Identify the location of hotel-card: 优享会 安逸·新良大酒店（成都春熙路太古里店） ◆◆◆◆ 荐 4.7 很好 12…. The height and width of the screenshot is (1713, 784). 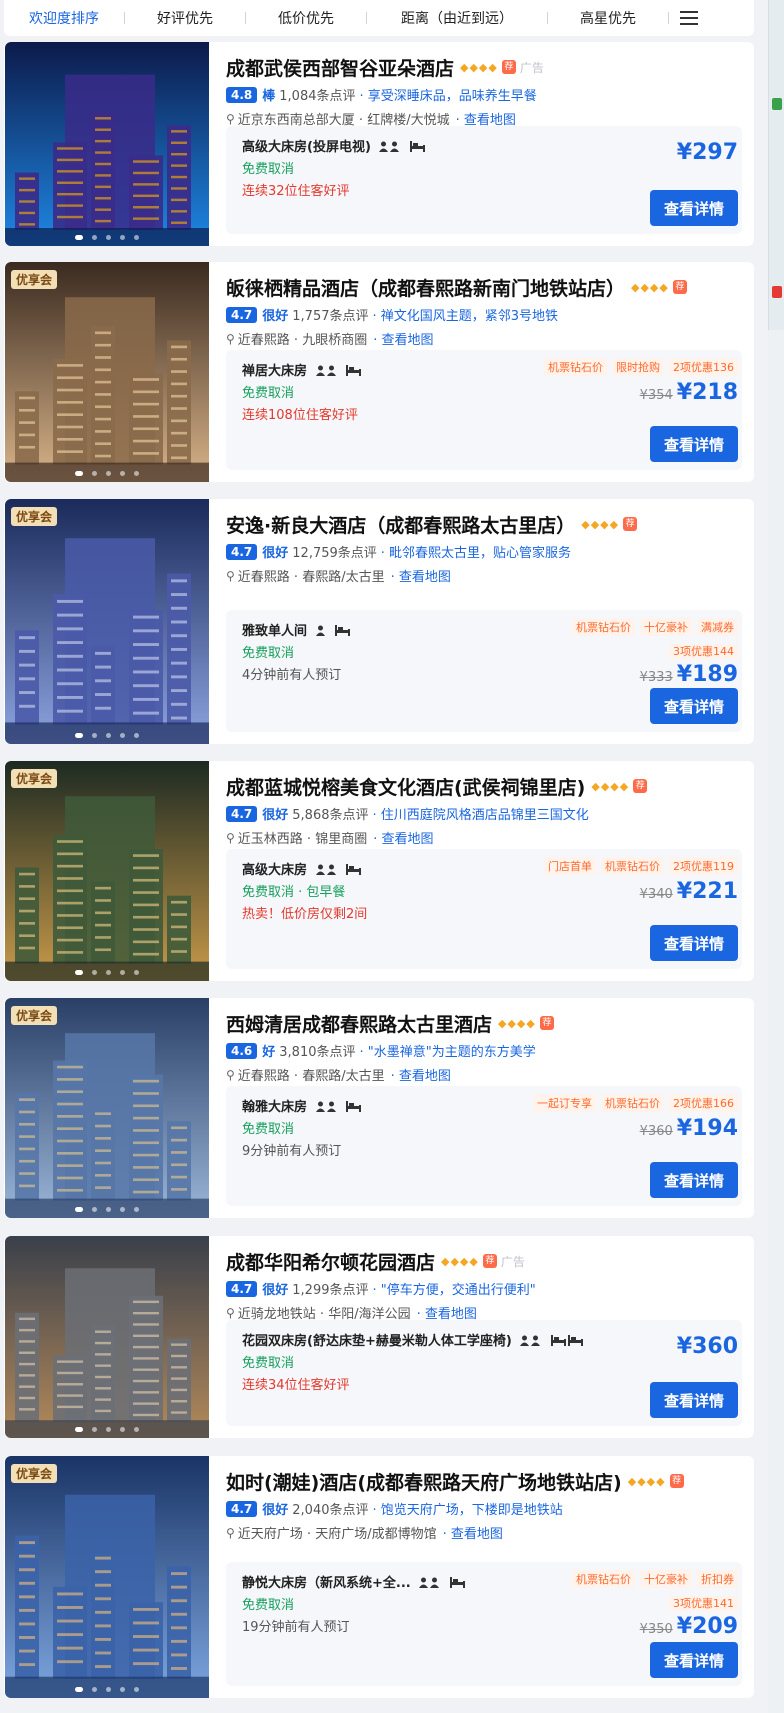
(379, 621).